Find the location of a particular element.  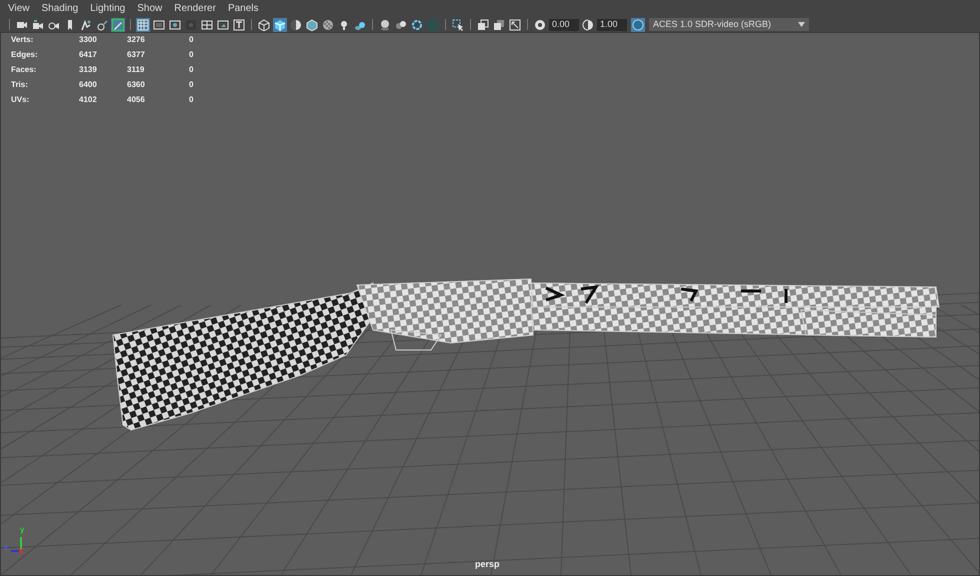

stat-value: 6377 is located at coordinates (136, 55).